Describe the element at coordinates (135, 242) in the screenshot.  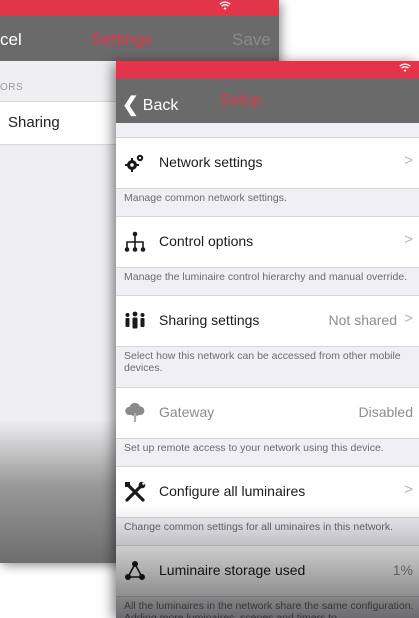
I see `hierarchy-icon` at that location.